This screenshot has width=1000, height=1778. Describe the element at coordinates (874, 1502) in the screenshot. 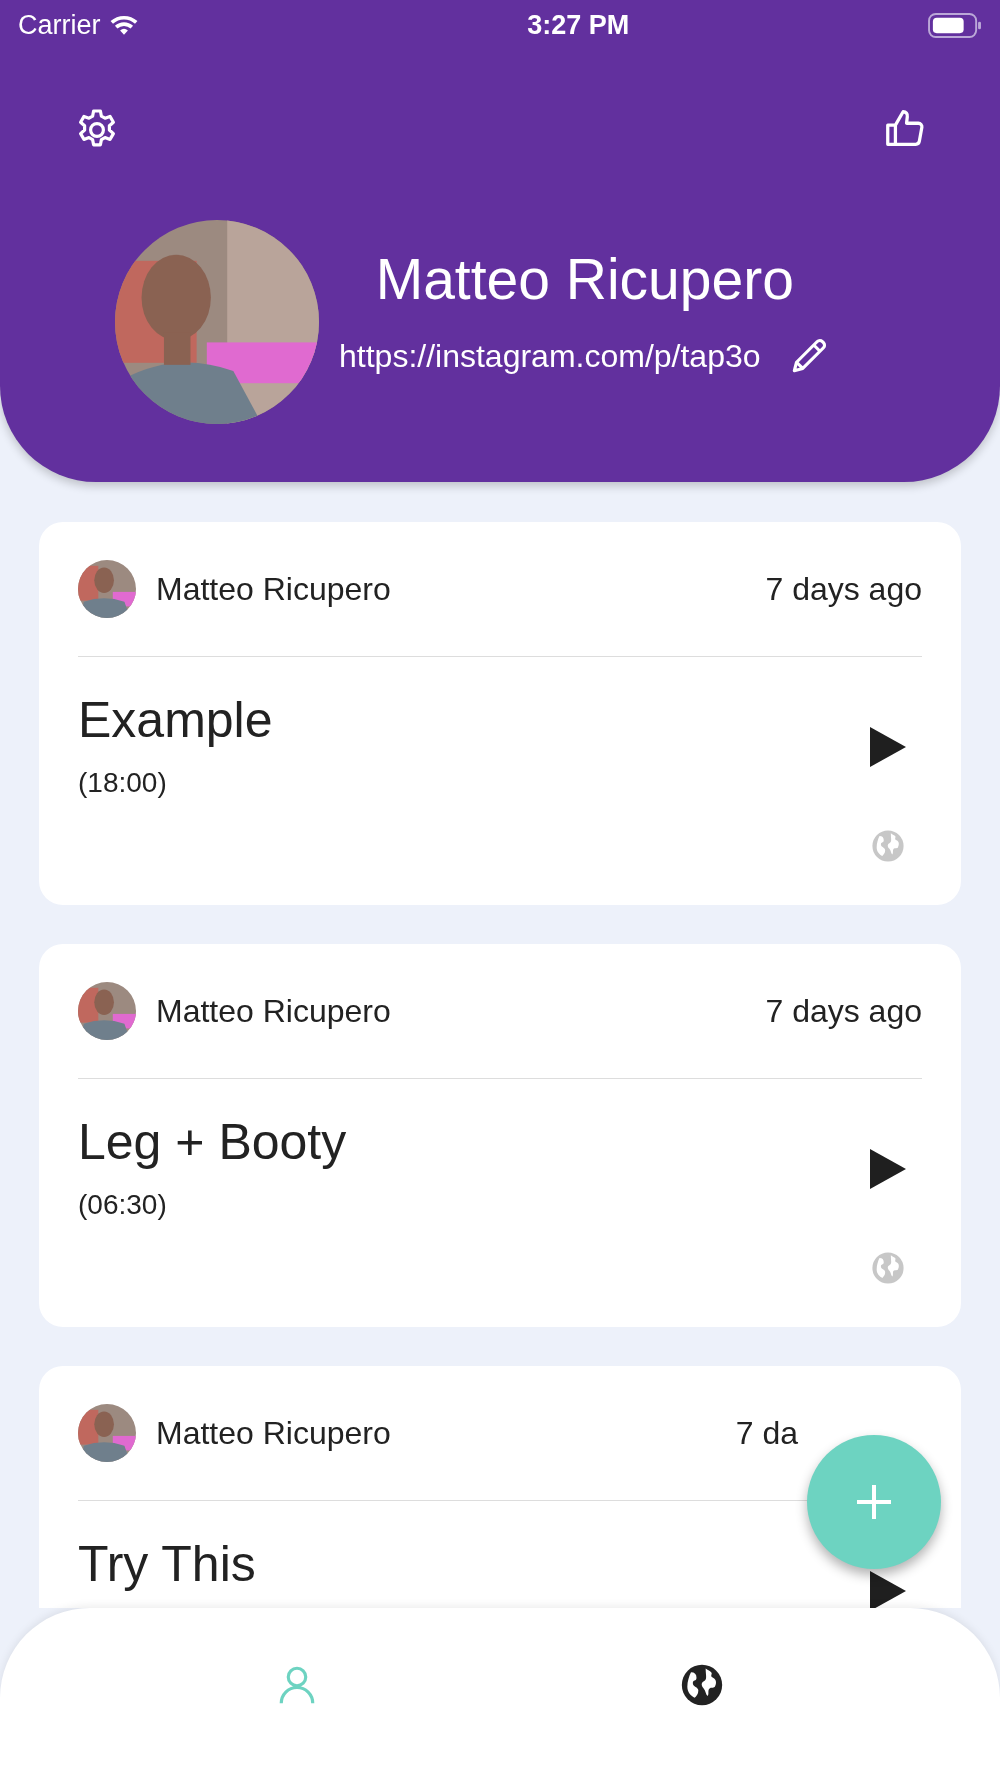

I see `plus-icon` at that location.